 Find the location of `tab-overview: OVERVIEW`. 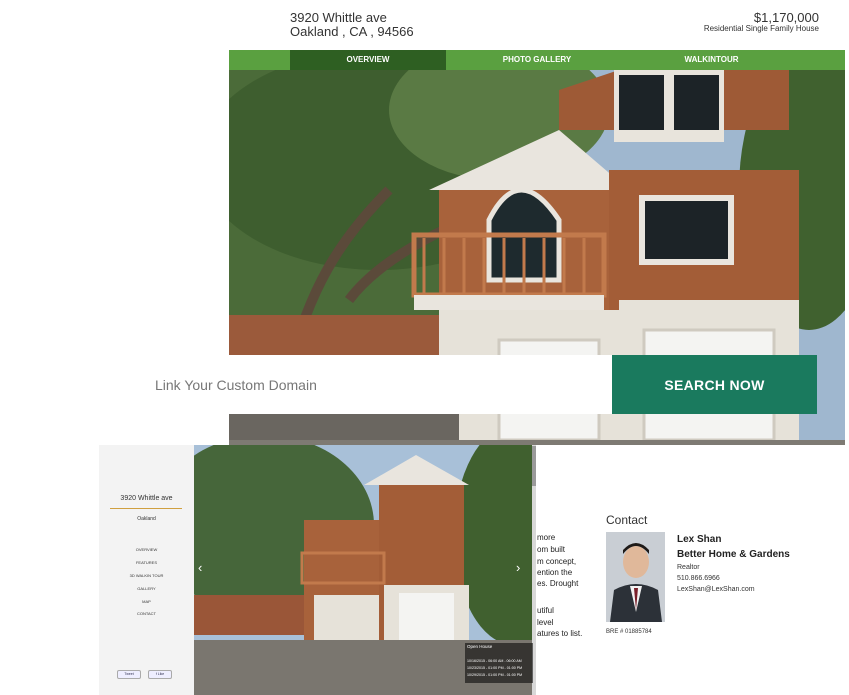

tab-overview: OVERVIEW is located at coordinates (368, 60).